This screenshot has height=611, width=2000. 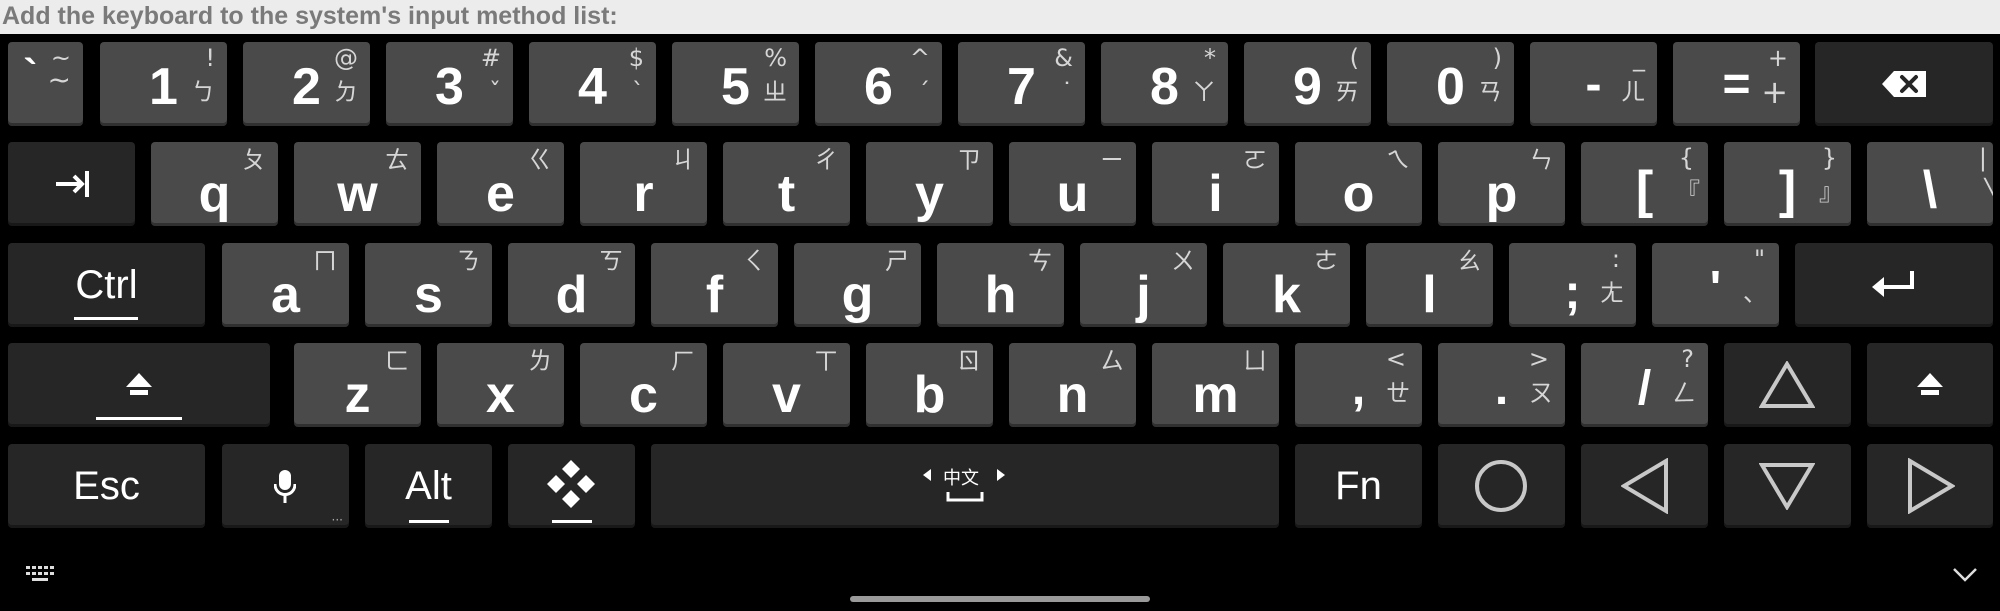 I want to click on key-y: y ㄗ, so click(x=929, y=184).